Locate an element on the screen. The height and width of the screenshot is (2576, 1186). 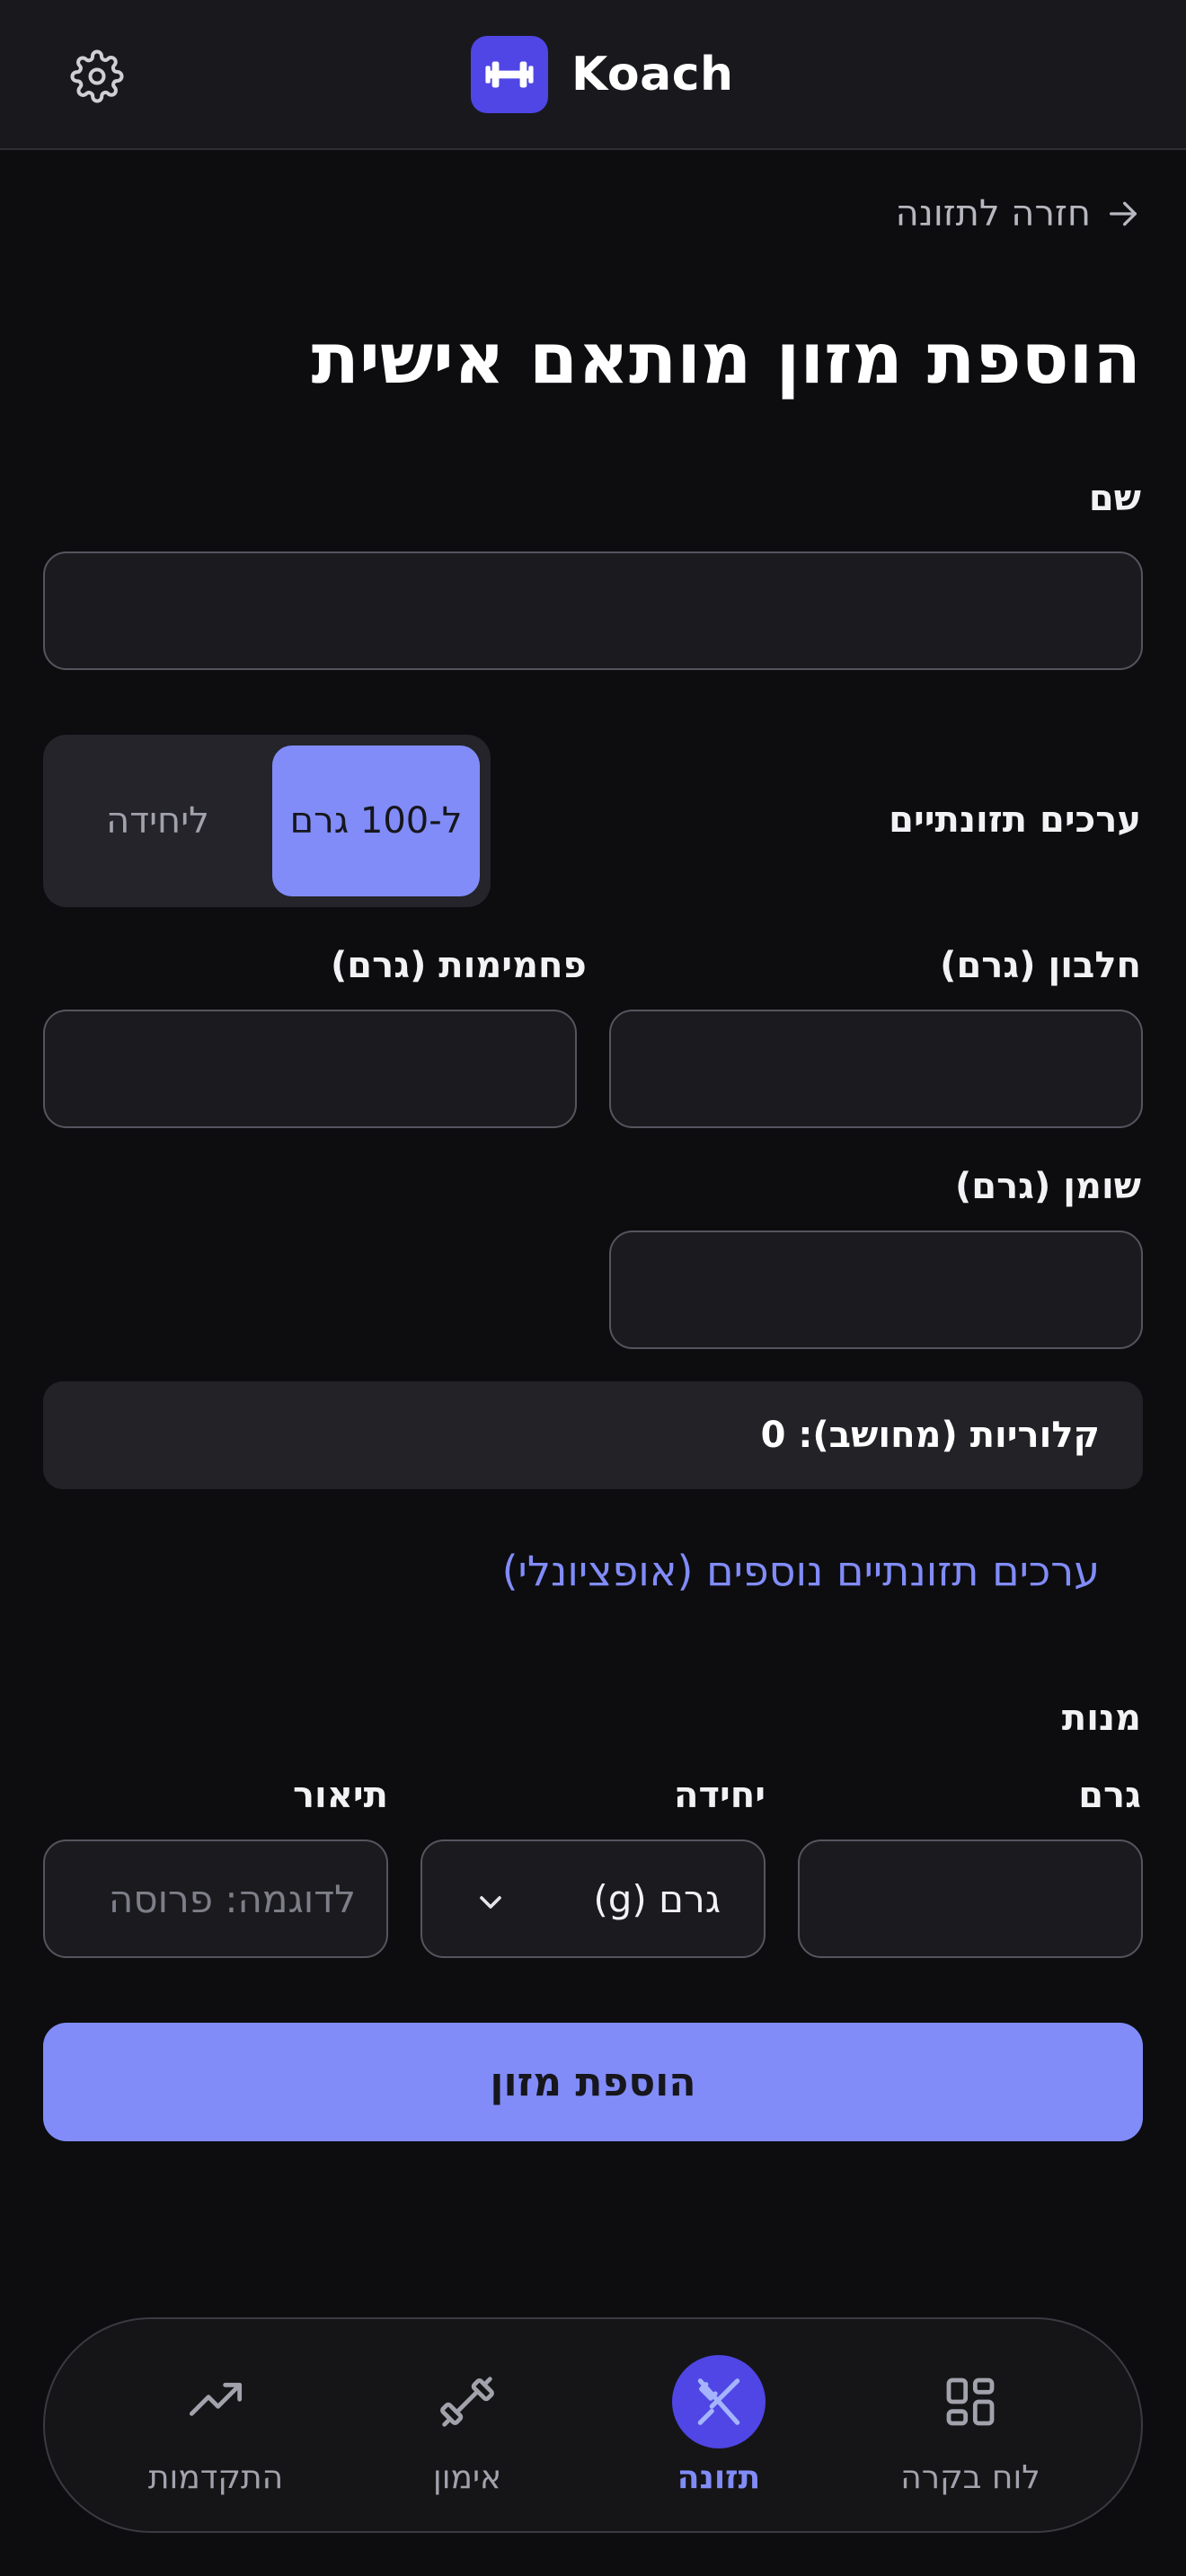
nav-item-dashboard: לוח בקרה is located at coordinates (970, 2431).